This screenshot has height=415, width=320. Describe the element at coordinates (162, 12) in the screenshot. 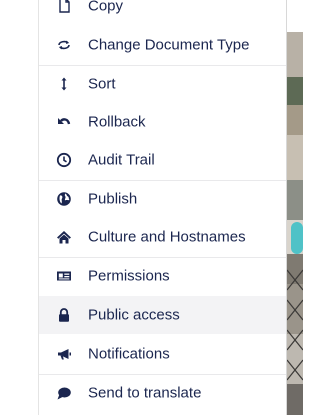

I see `menu-item-copy: Copy` at that location.